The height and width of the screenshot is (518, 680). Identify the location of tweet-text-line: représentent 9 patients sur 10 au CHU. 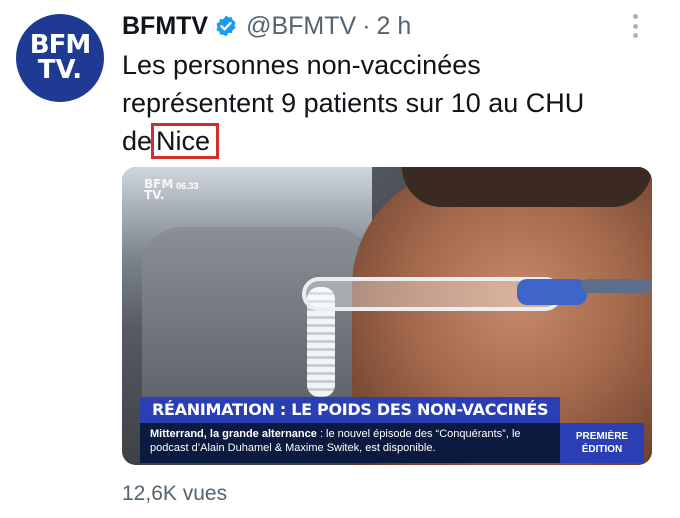
(353, 103).